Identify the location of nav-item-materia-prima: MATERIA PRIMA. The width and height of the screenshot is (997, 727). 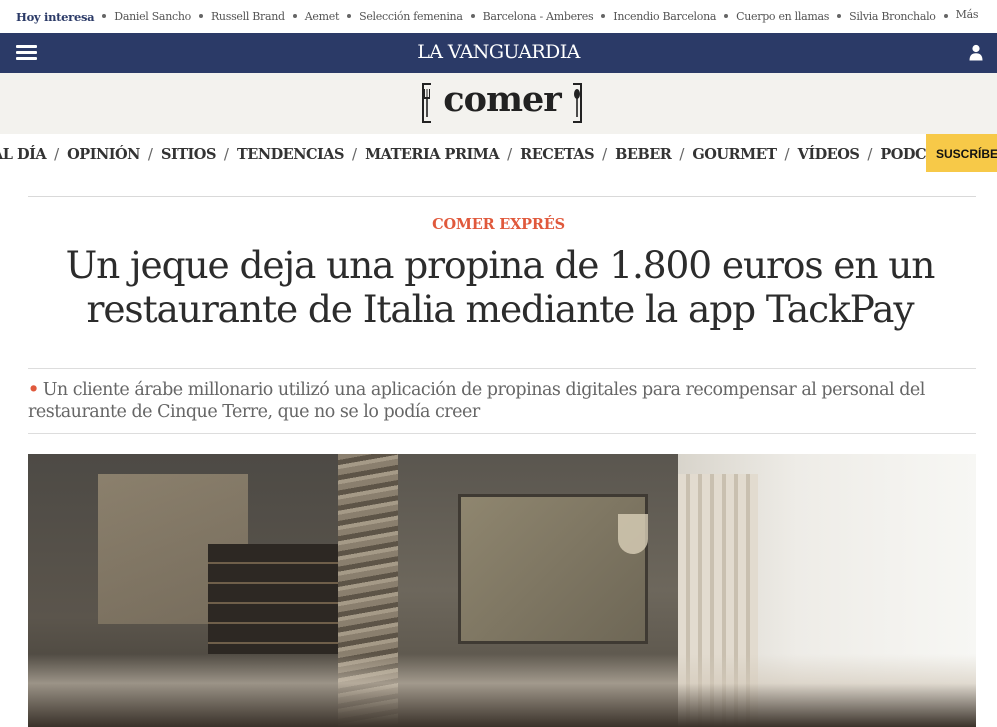
(432, 154).